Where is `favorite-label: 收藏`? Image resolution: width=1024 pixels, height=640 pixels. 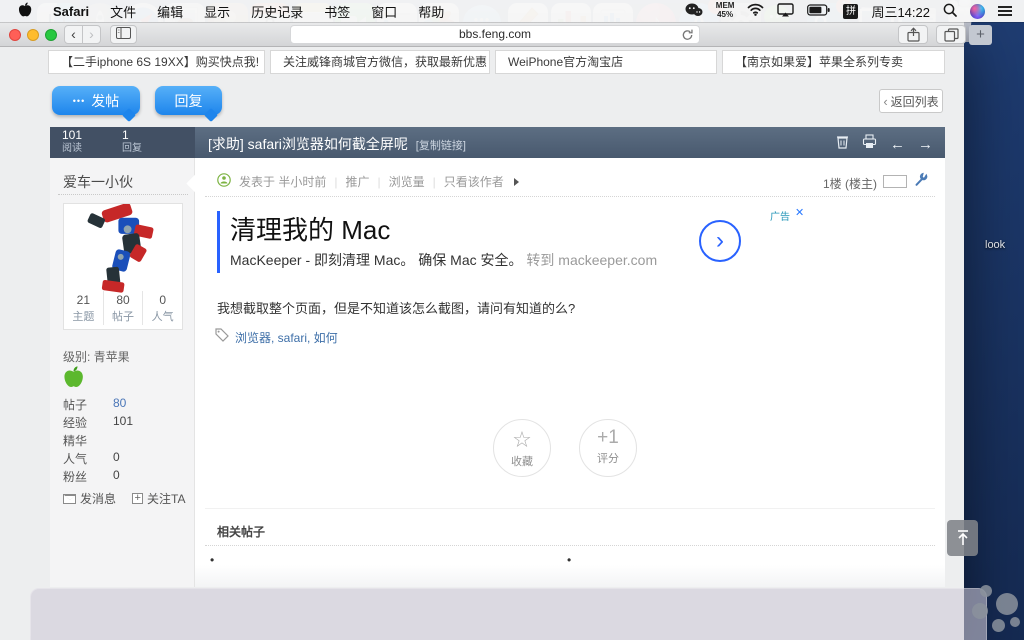
favorite-label: 收藏 is located at coordinates (522, 462).